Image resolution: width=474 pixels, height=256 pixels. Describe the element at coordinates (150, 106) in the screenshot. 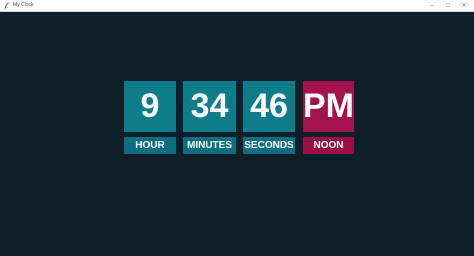

I see `hour-display: 9` at that location.